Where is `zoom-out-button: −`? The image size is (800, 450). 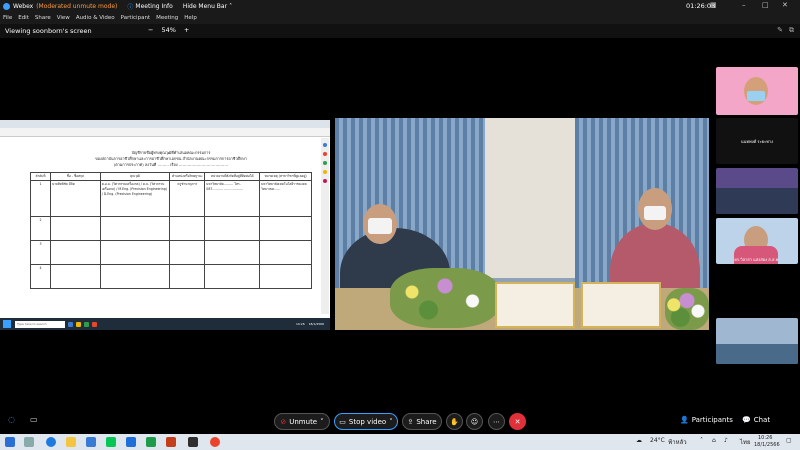 zoom-out-button: − is located at coordinates (150, 30).